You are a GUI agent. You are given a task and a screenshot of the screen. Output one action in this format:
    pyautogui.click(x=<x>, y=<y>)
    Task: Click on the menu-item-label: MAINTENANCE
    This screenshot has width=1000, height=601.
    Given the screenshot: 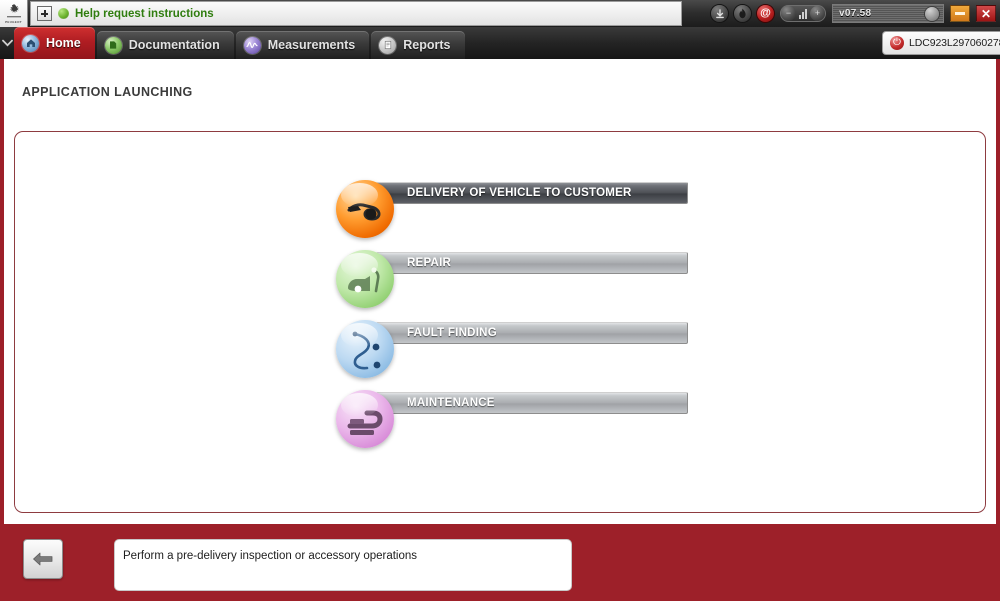 What is the action you would take?
    pyautogui.click(x=451, y=403)
    